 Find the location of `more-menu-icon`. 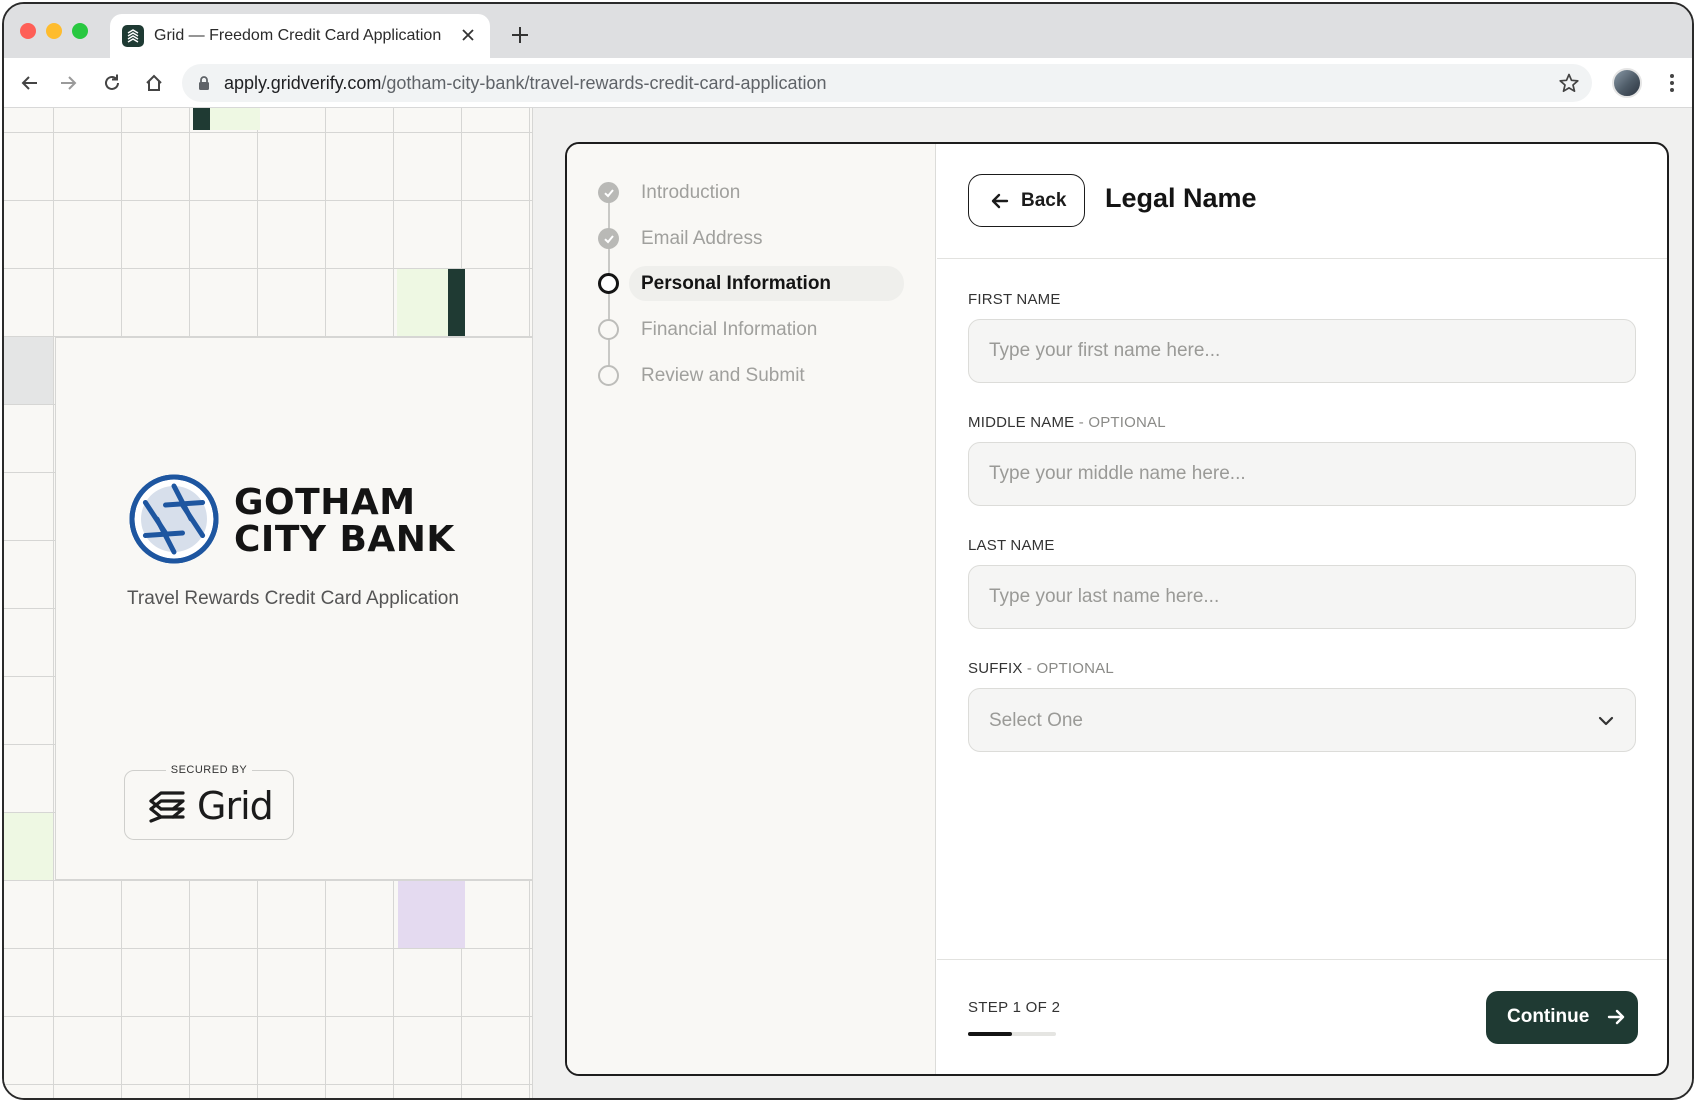

more-menu-icon is located at coordinates (1672, 83).